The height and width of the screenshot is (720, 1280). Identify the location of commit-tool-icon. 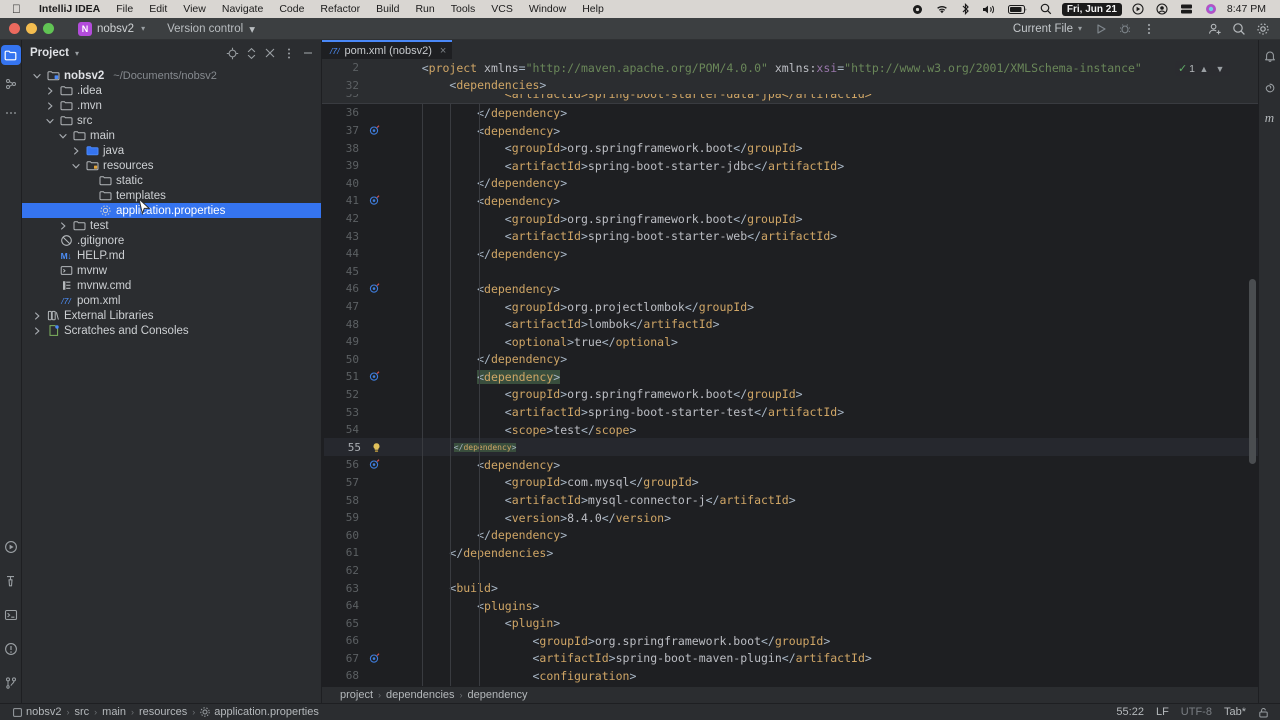
(11, 84).